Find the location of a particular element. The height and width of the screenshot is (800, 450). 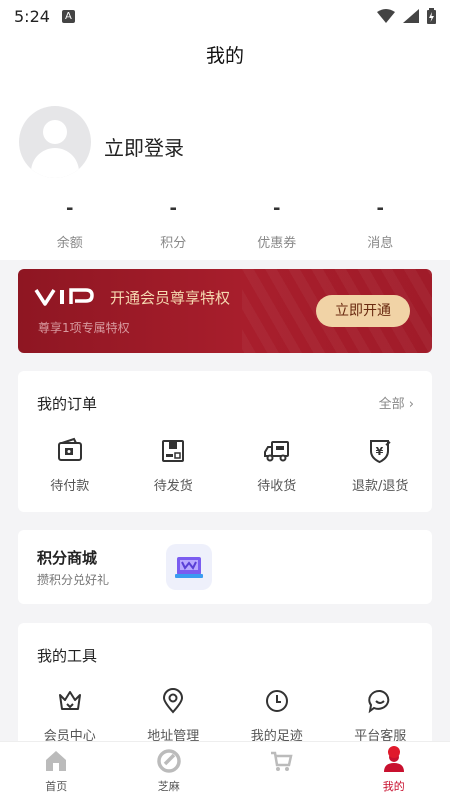

tool-address-management: 地址管理 is located at coordinates (174, 715).